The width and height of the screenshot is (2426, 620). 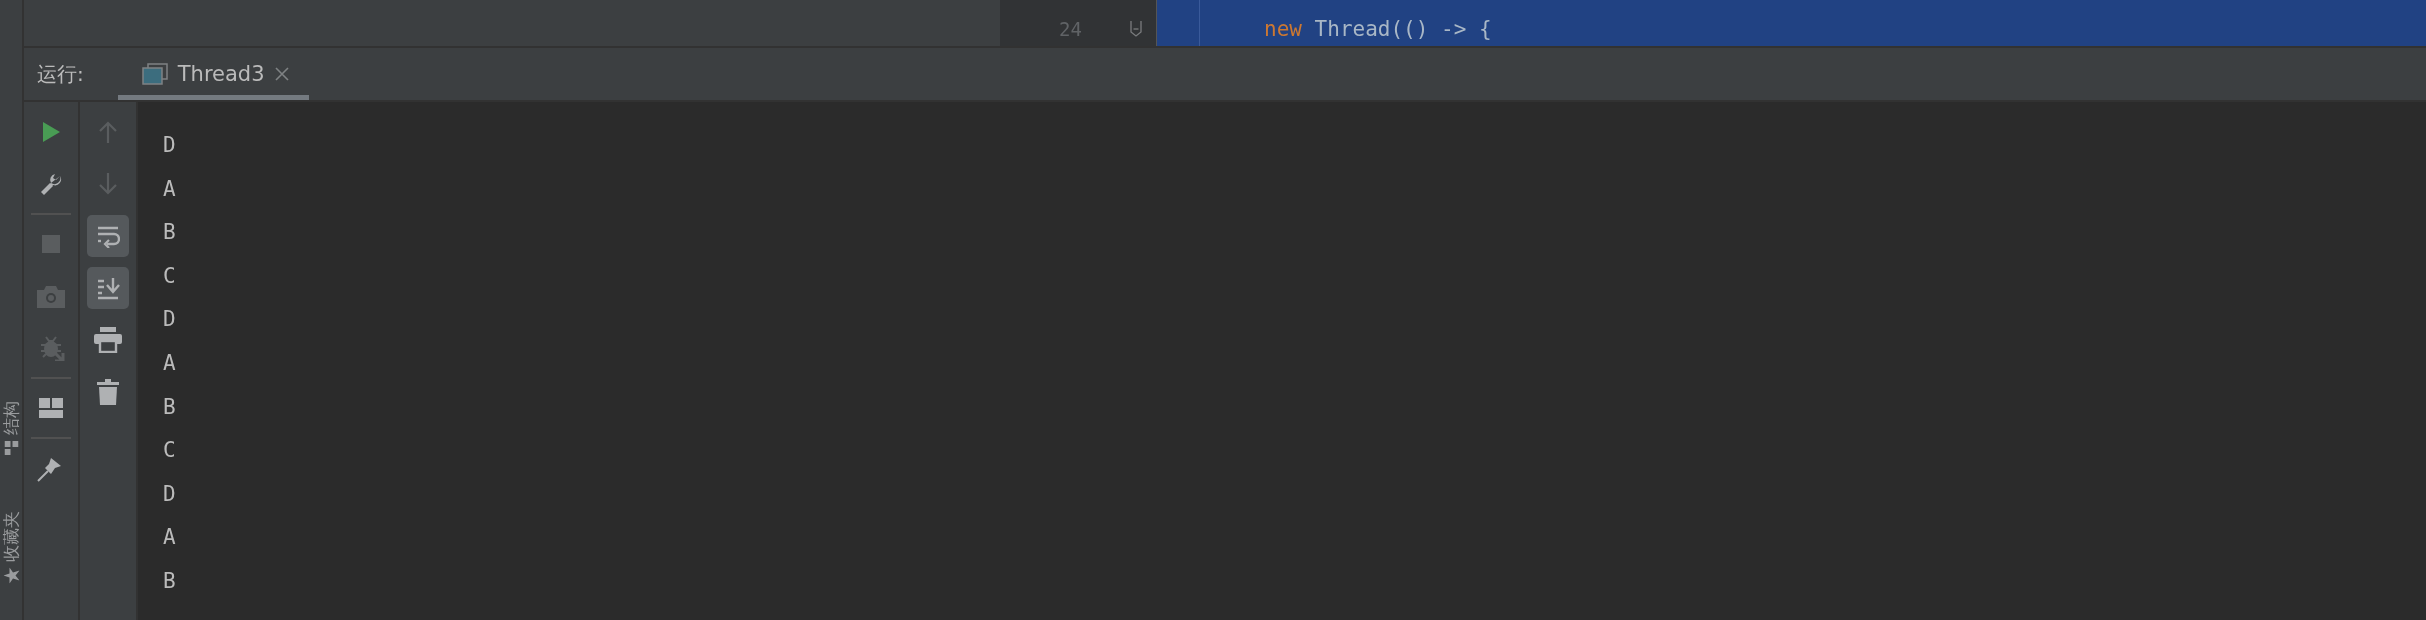 I want to click on down-arrow-icon, so click(x=108, y=184).